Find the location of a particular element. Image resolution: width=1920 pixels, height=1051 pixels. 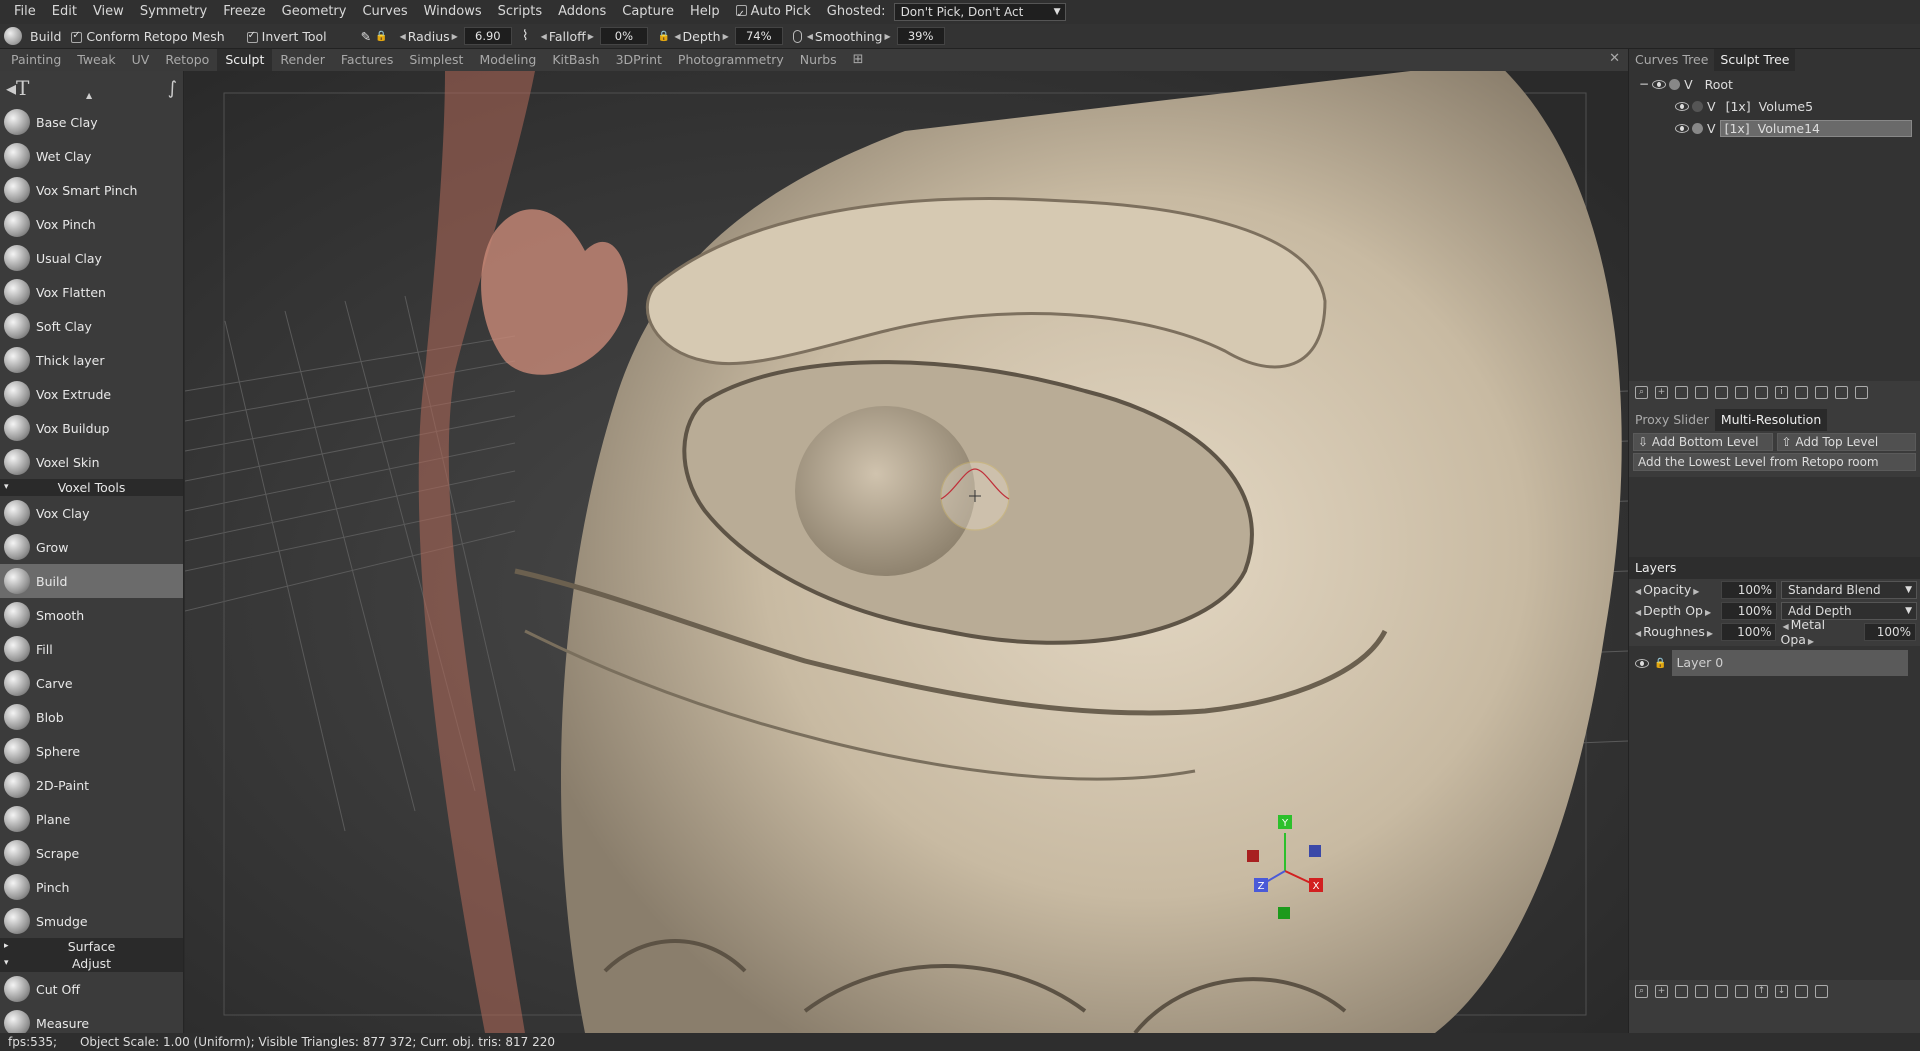

pen-icon: ✎ 🔒 is located at coordinates (374, 36).